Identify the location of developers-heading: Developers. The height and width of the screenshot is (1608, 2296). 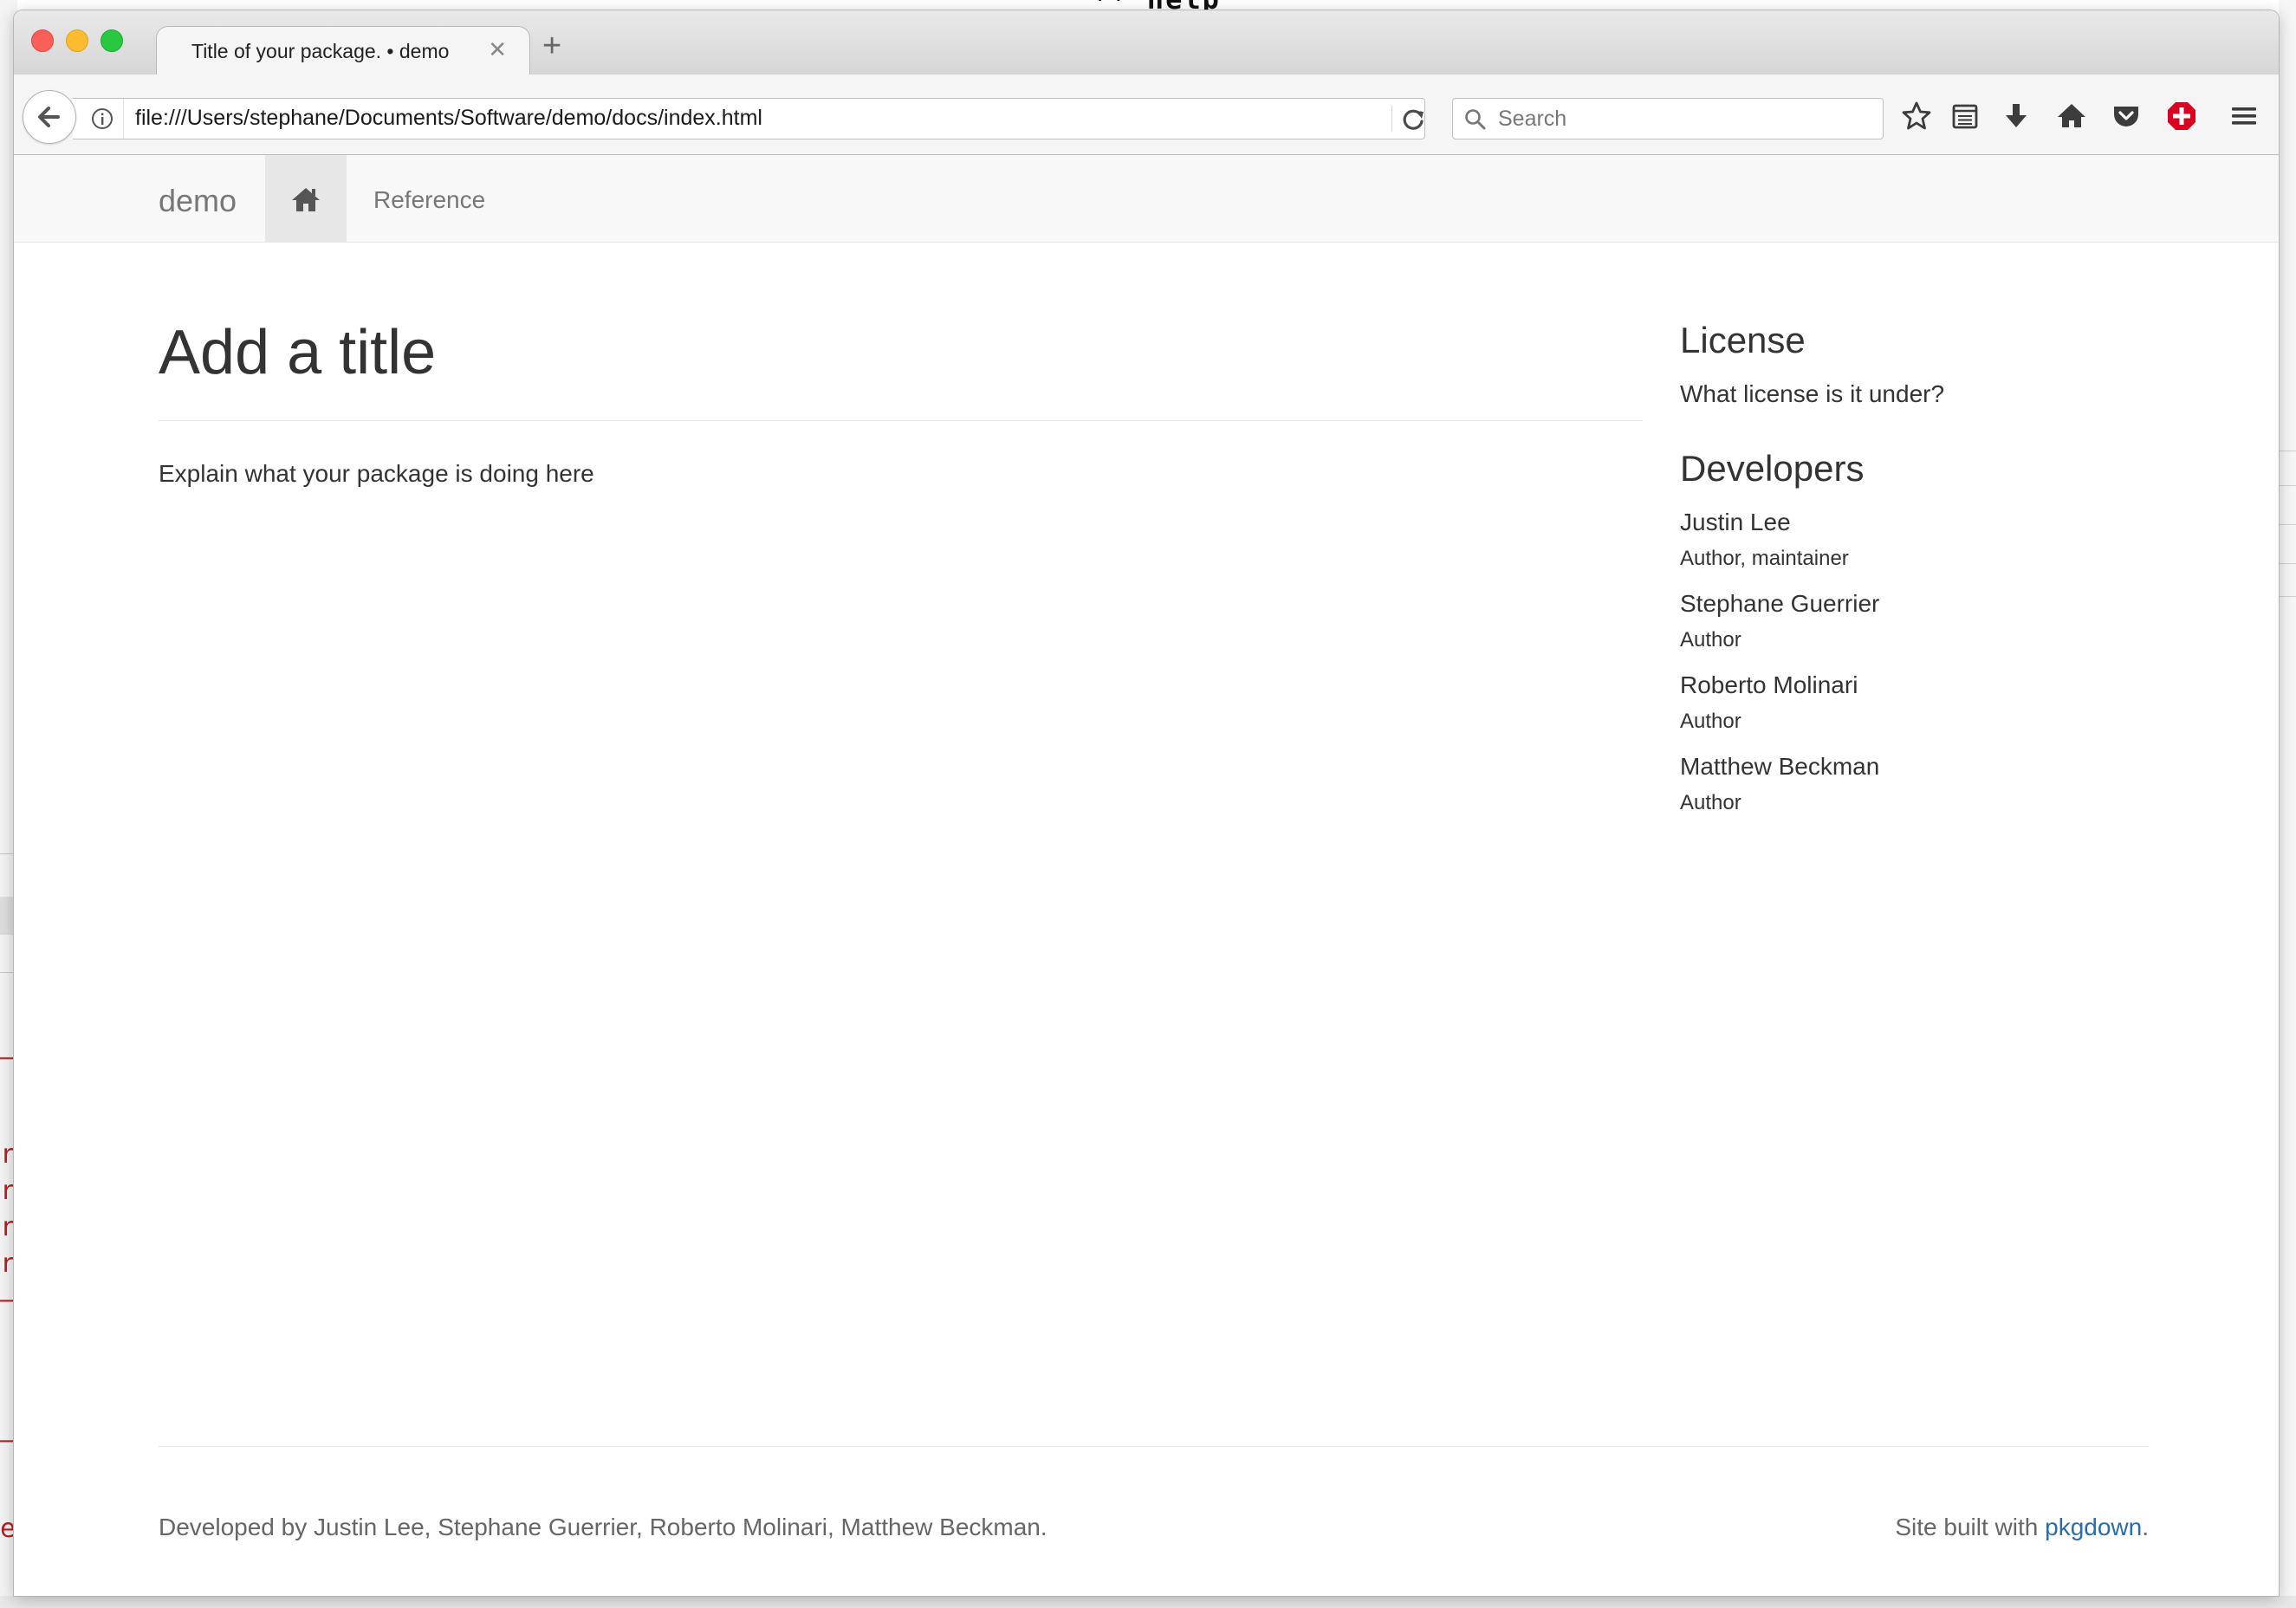
(1772, 469).